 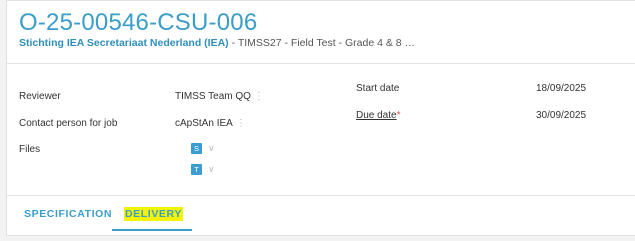 I want to click on tab-delivery-label: DELIVERY, so click(x=153, y=214).